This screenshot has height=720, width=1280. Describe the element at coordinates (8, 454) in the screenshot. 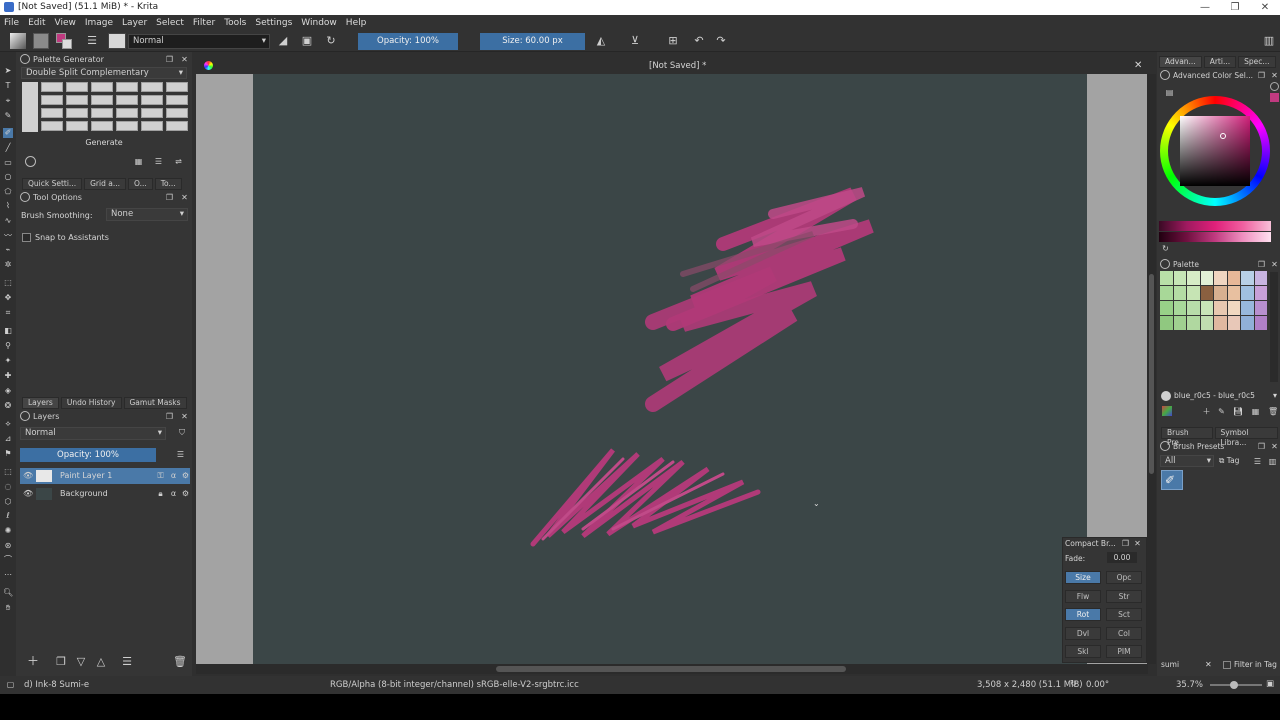

I see `reference-images-tool-icon: ⚑` at that location.